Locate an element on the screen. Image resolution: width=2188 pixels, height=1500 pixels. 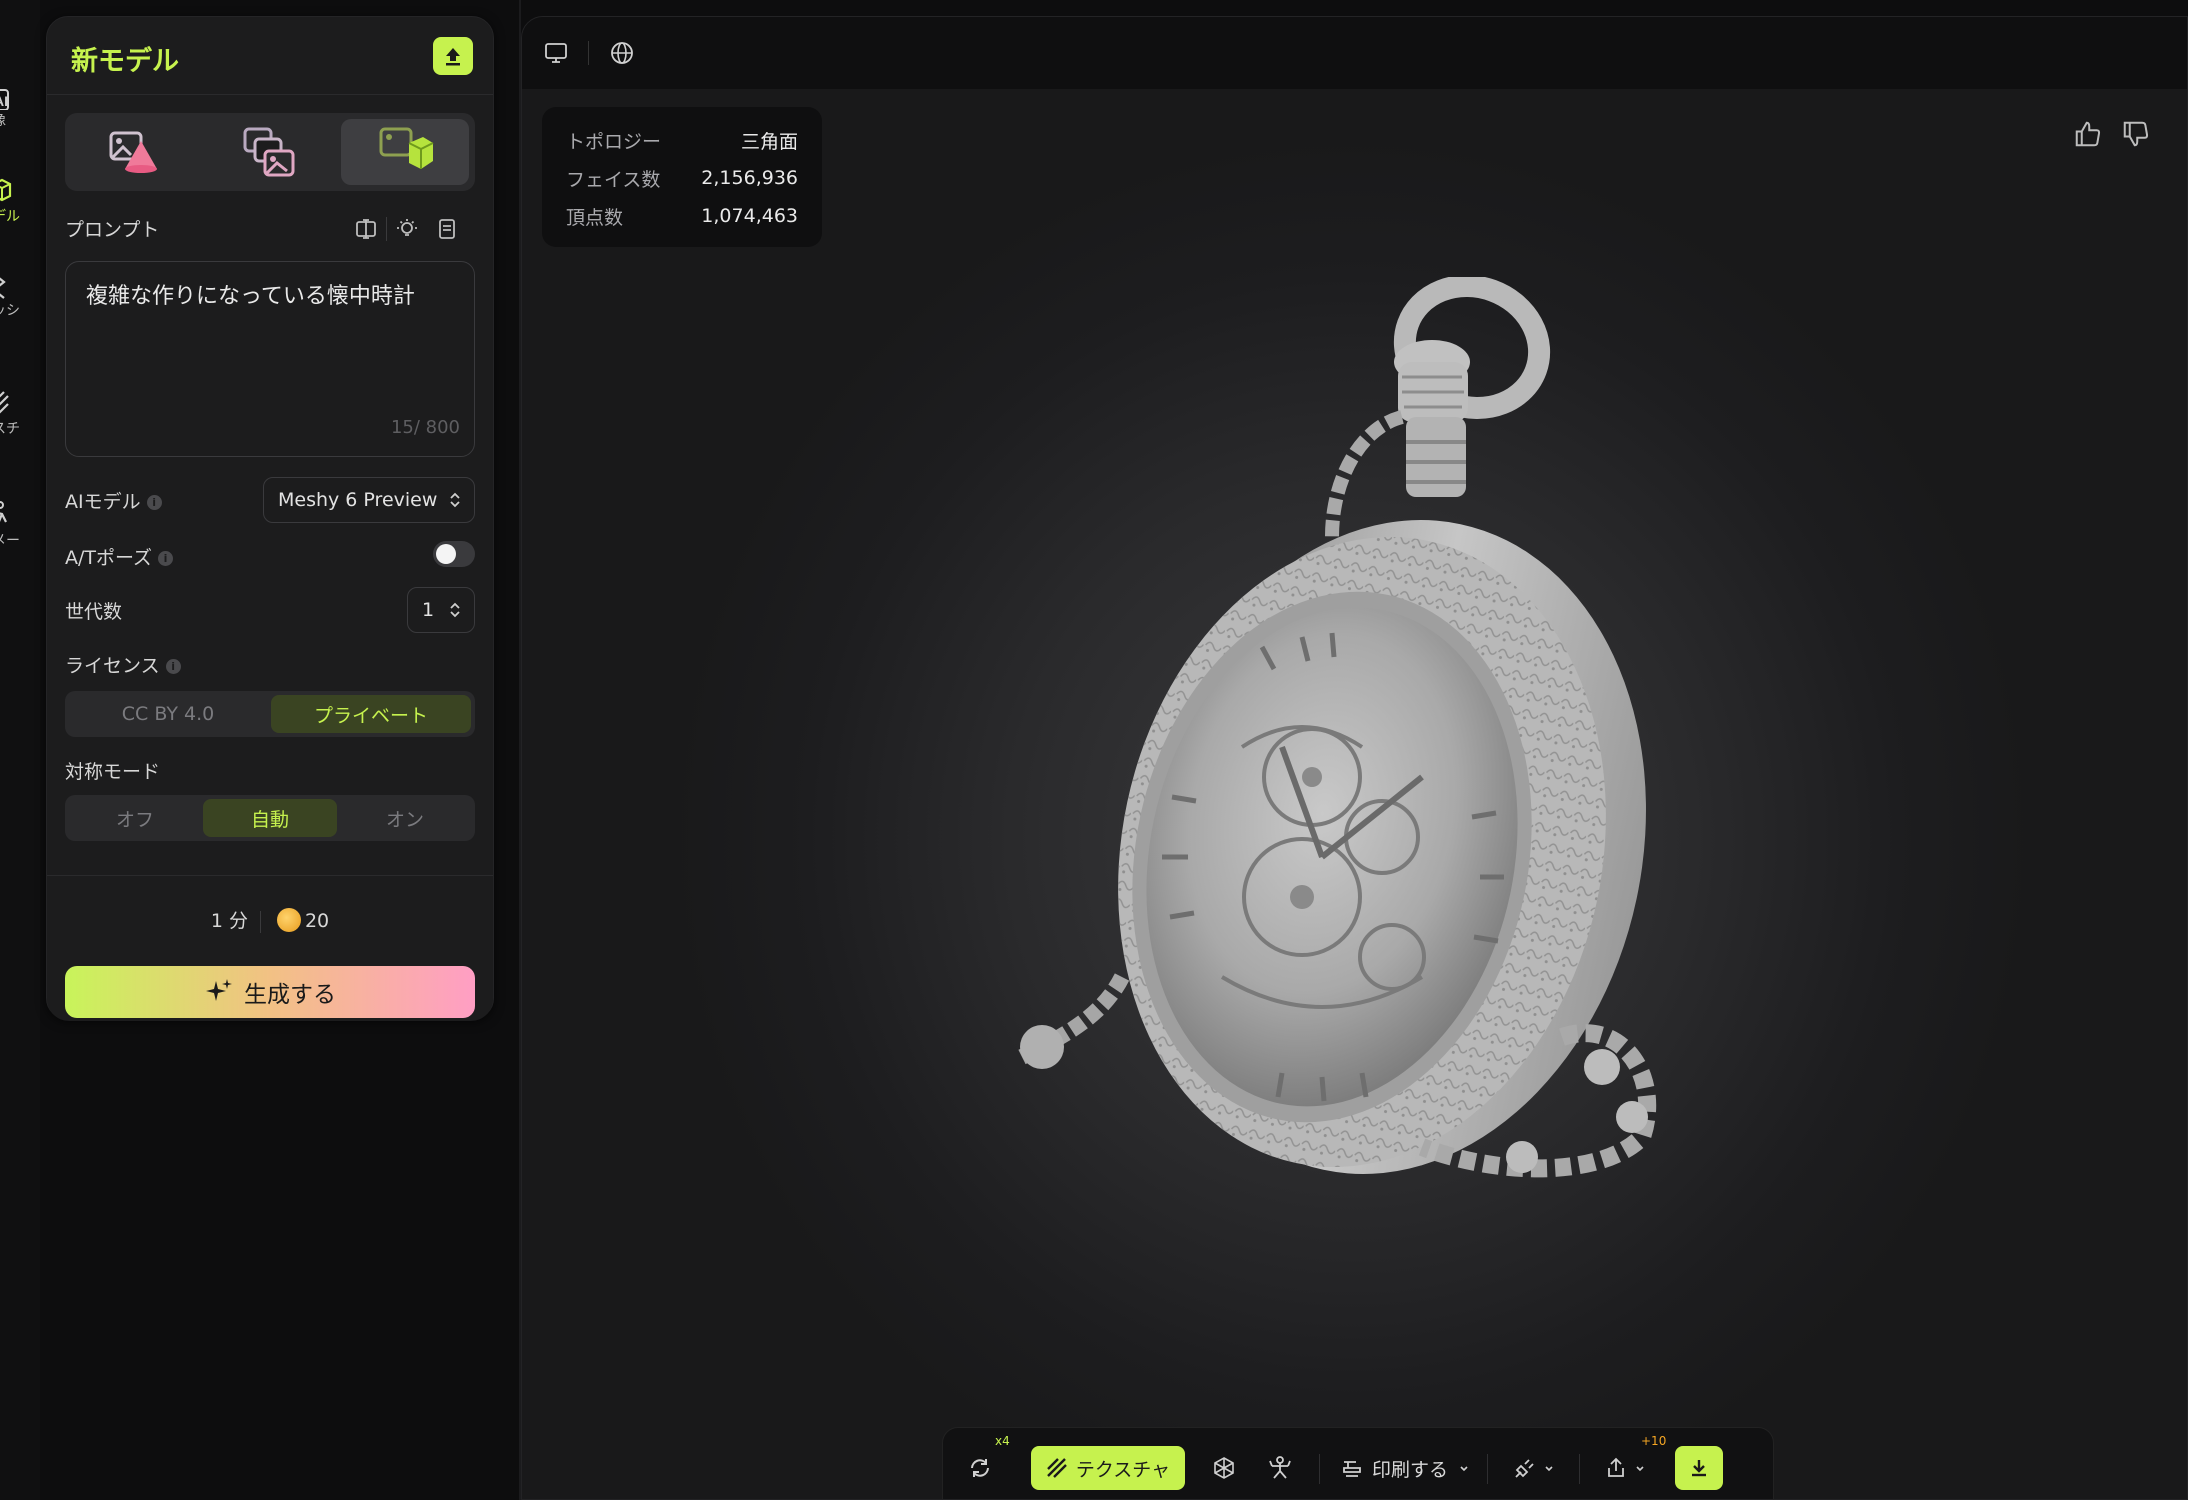
prompt-label: プロンプト is located at coordinates (112, 230).